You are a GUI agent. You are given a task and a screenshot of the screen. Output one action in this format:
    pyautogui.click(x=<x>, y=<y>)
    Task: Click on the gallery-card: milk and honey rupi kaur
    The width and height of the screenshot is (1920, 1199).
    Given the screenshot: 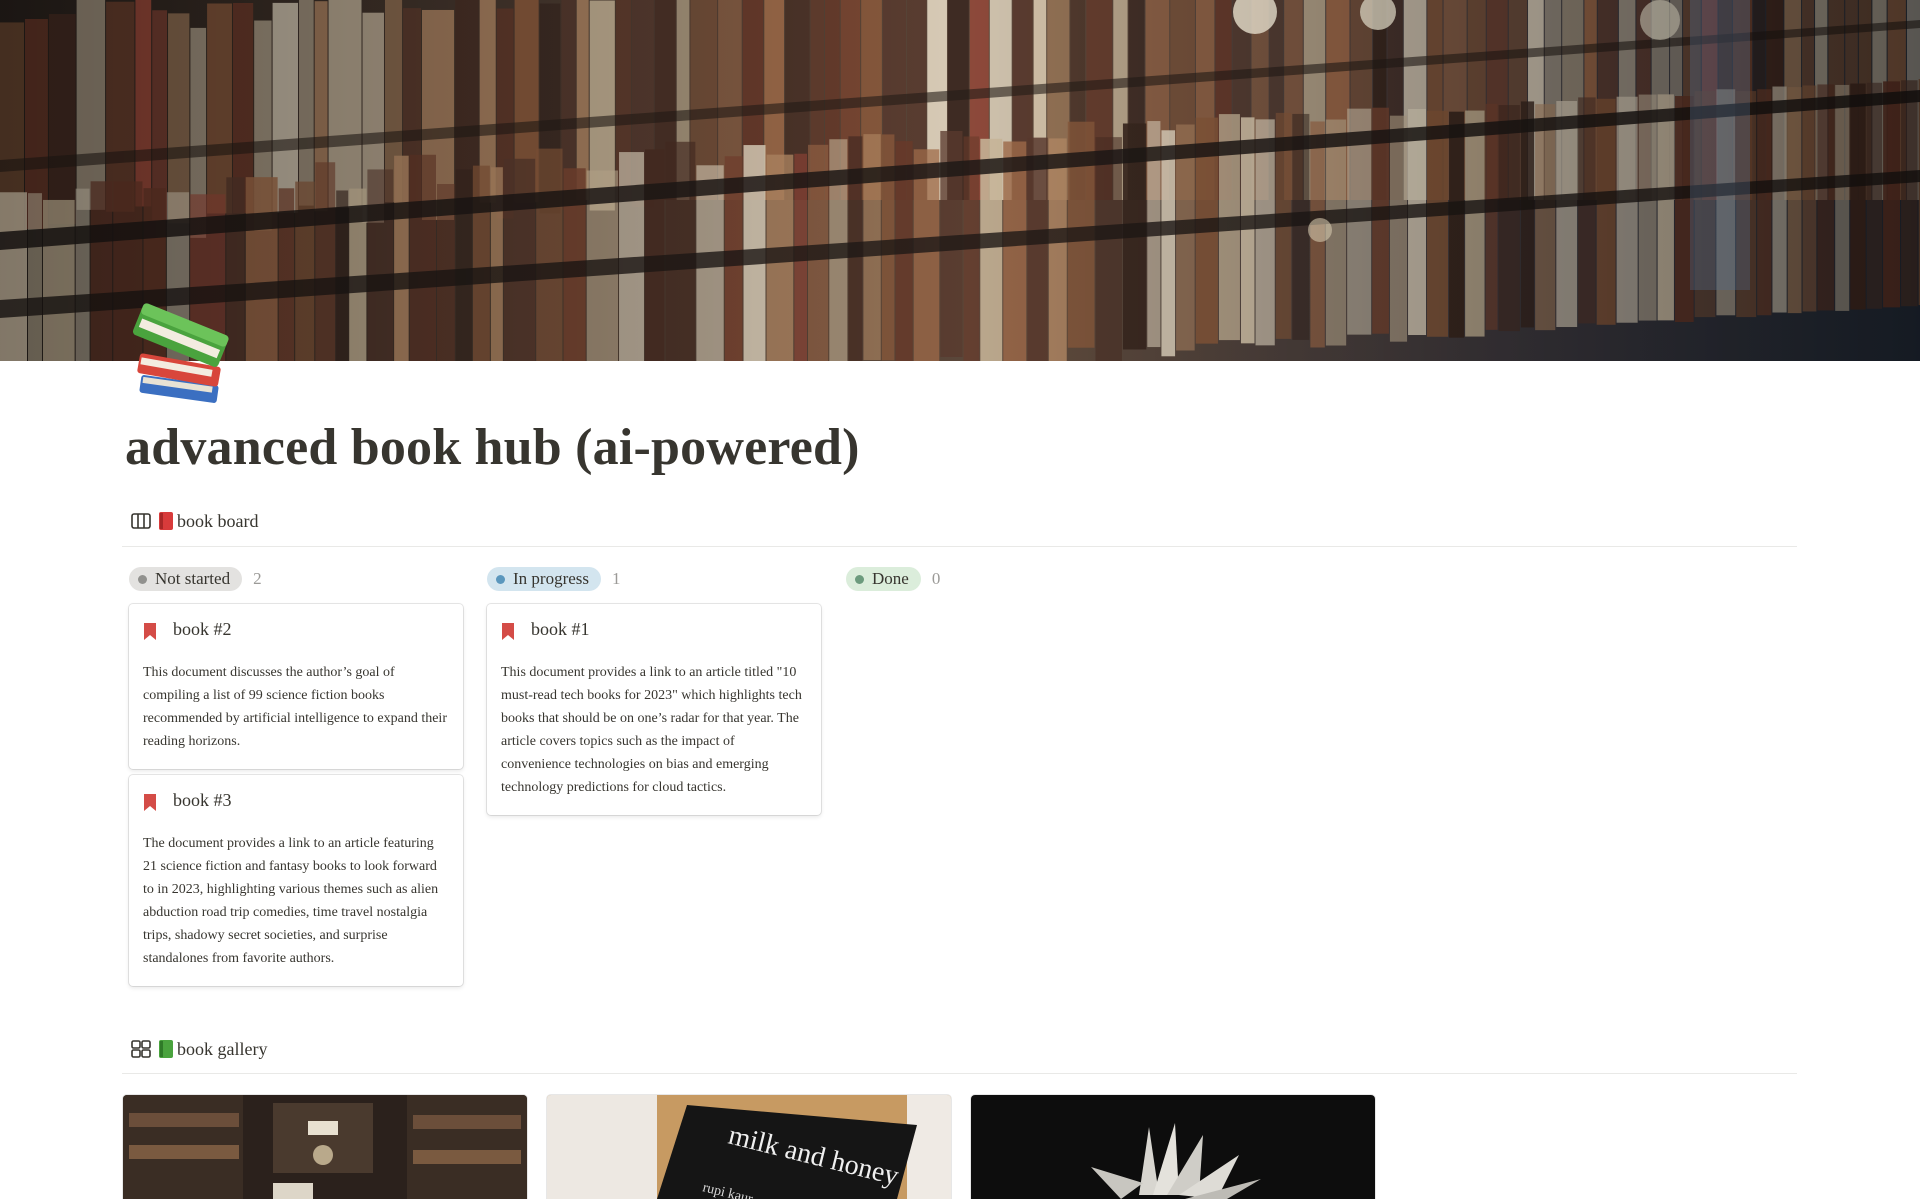 What is the action you would take?
    pyautogui.click(x=749, y=1147)
    